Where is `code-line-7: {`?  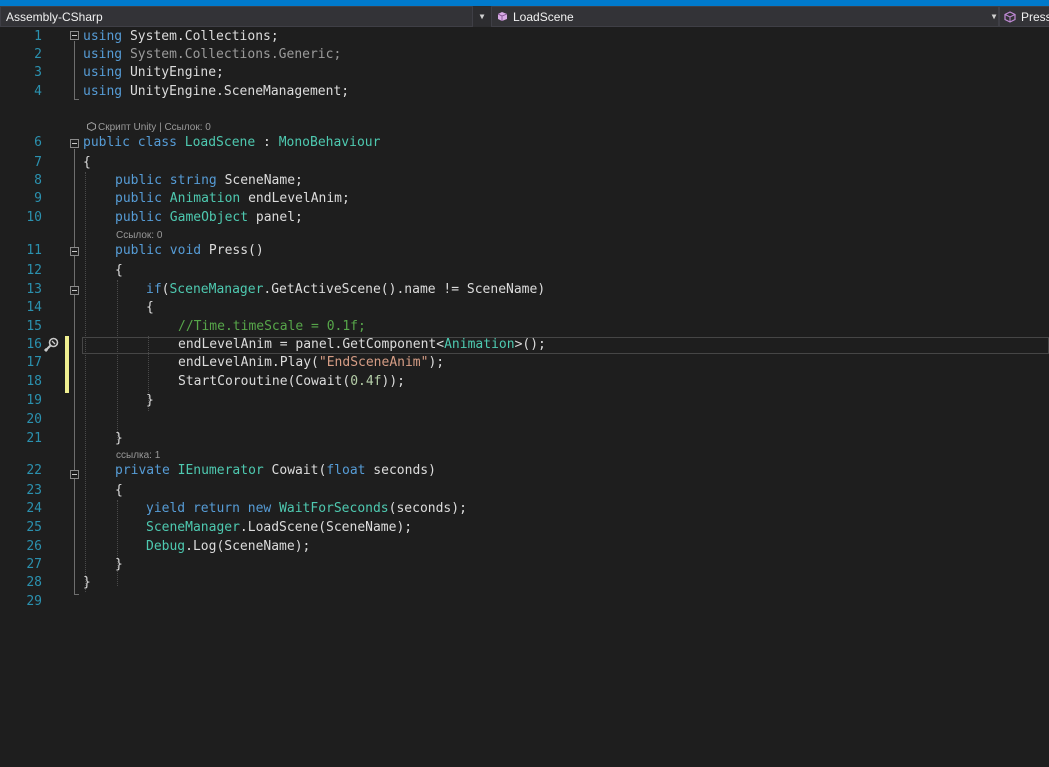 code-line-7: { is located at coordinates (87, 162).